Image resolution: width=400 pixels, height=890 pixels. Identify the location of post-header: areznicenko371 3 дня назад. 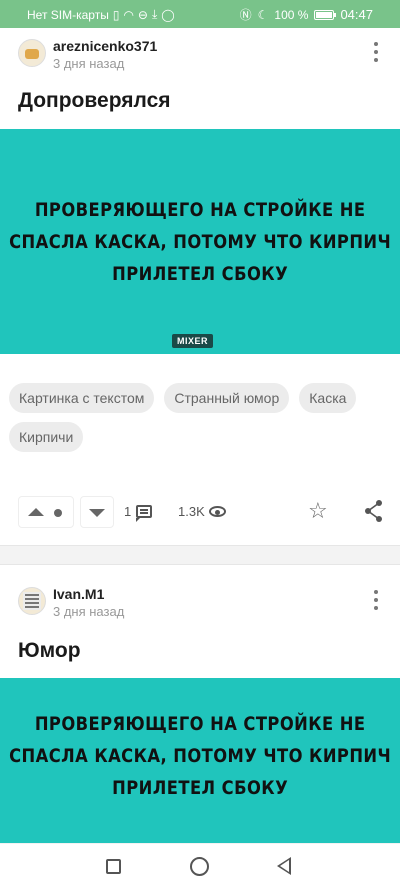
(200, 54).